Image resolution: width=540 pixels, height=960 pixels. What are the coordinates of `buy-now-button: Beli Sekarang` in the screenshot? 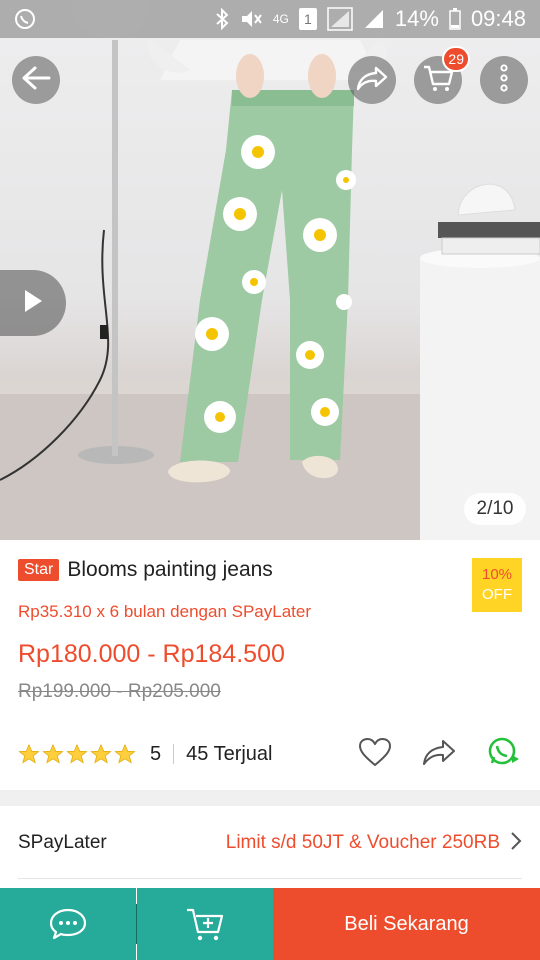 It's located at (406, 924).